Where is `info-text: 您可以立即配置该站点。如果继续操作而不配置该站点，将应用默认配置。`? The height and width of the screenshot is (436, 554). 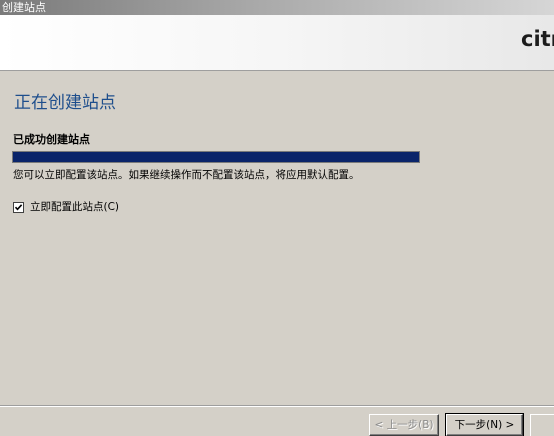 info-text: 您可以立即配置该站点。如果继续操作而不配置该站点，将应用默认配置。 is located at coordinates (186, 175).